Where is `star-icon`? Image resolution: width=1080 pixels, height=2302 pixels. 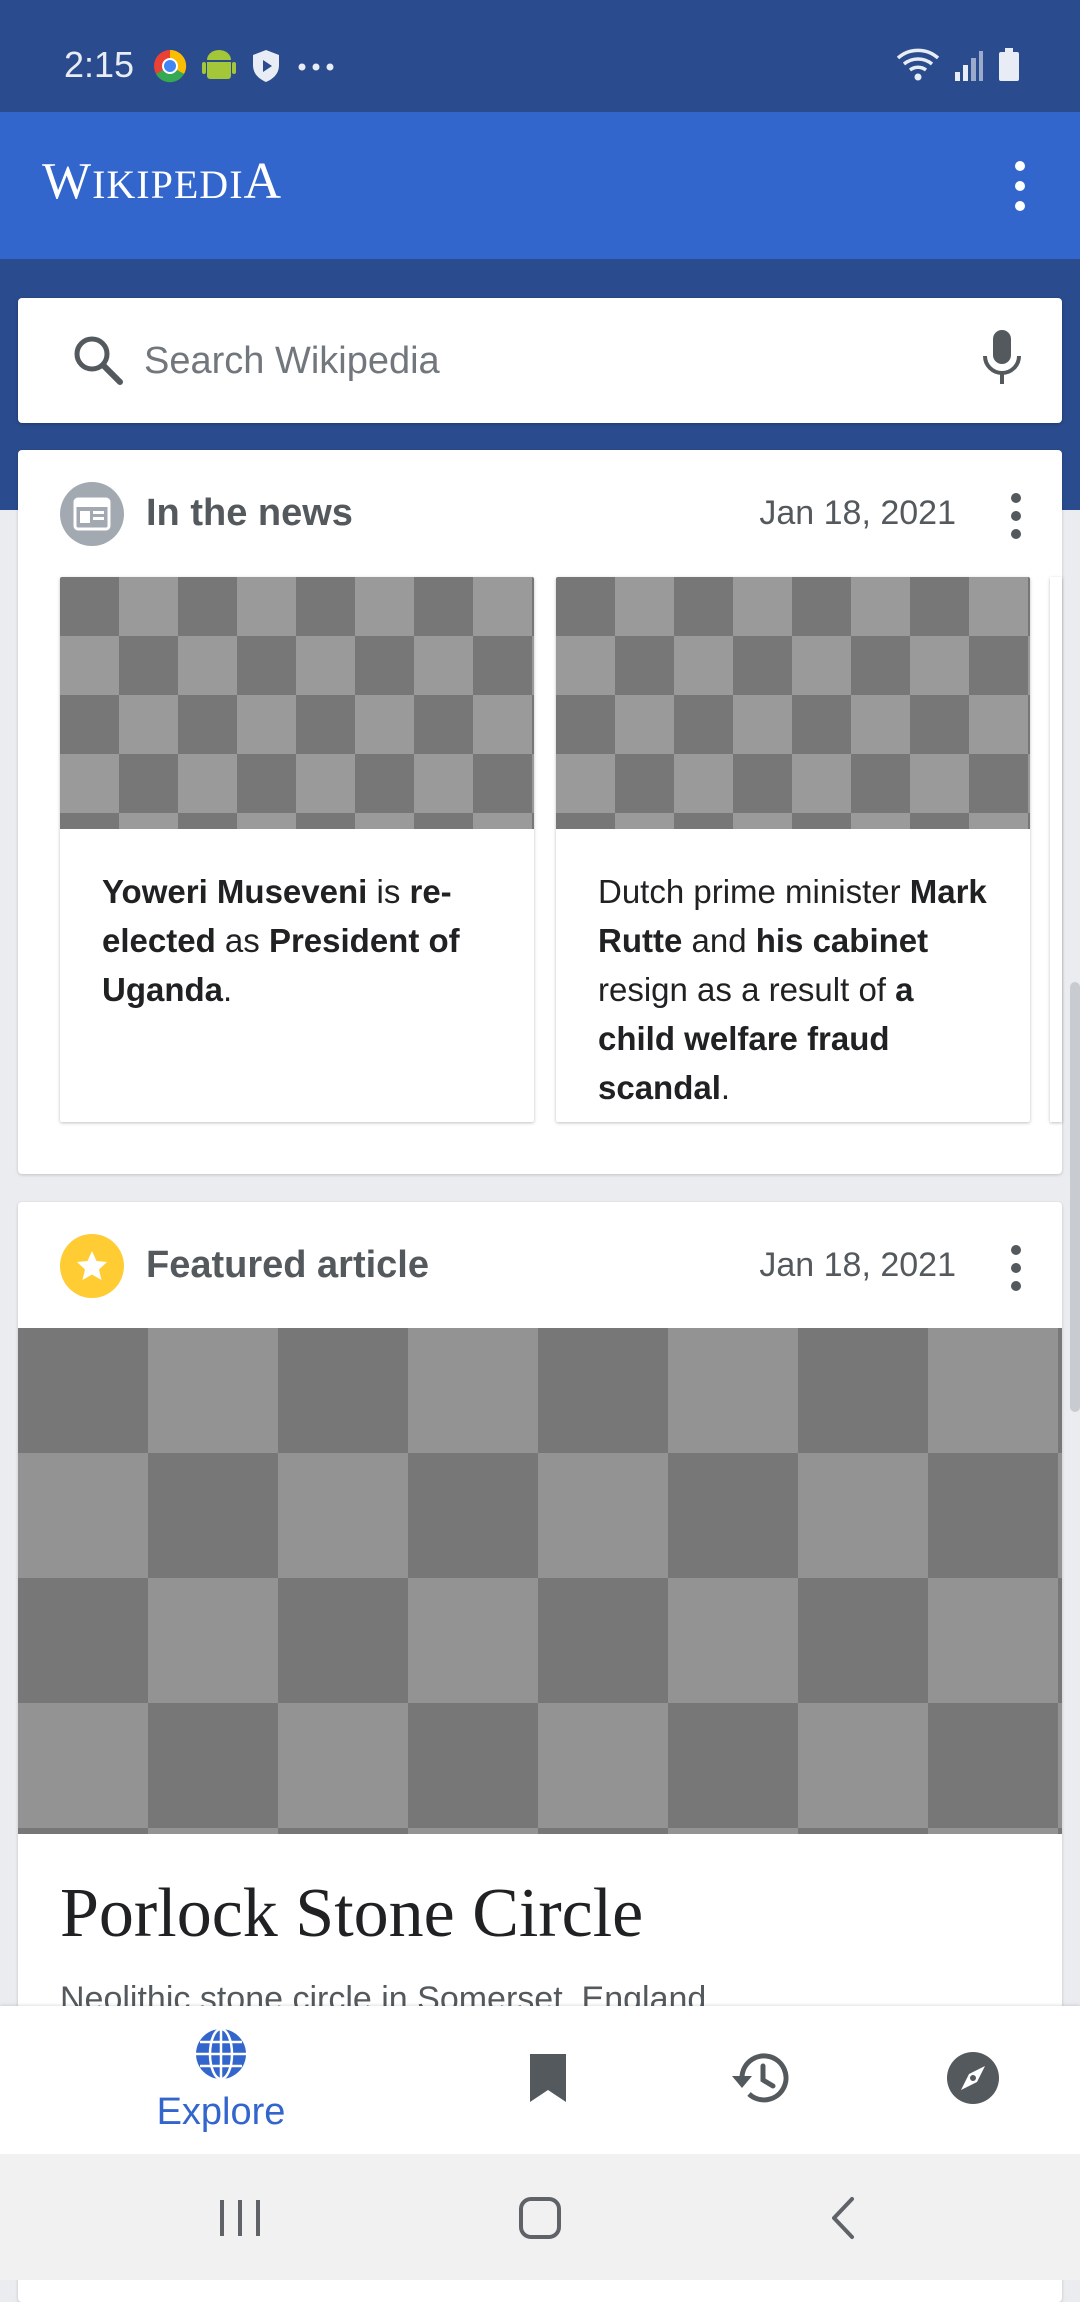 star-icon is located at coordinates (92, 1266).